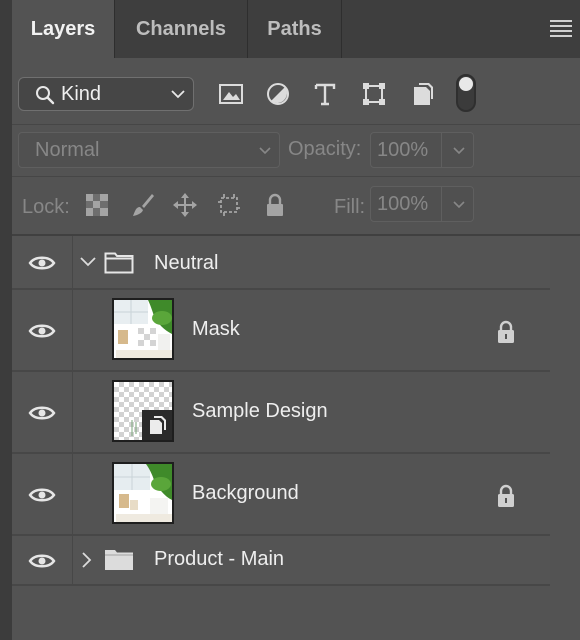 The height and width of the screenshot is (640, 580). I want to click on layer-name: Neutral, so click(186, 263).